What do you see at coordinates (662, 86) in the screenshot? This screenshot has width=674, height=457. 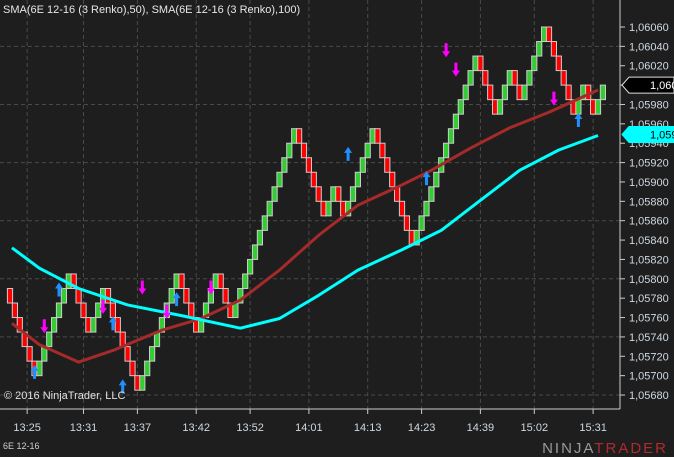 I see `last-price-label: 1,06000` at bounding box center [662, 86].